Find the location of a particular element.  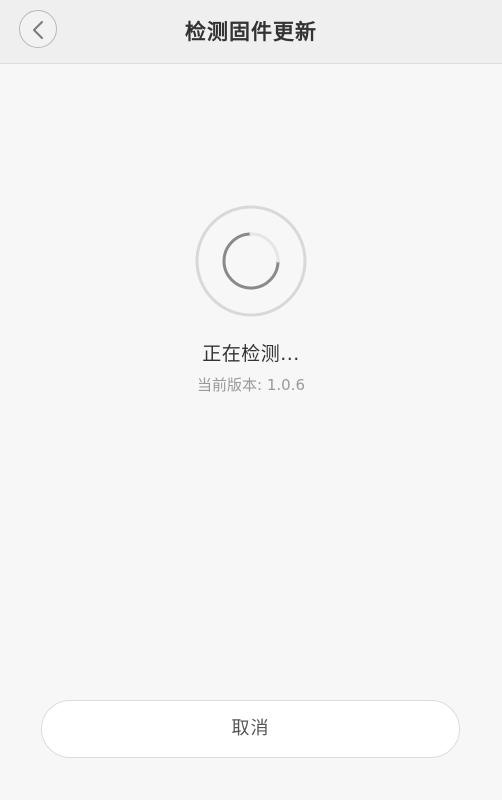

loading-spinner-icon is located at coordinates (251, 261).